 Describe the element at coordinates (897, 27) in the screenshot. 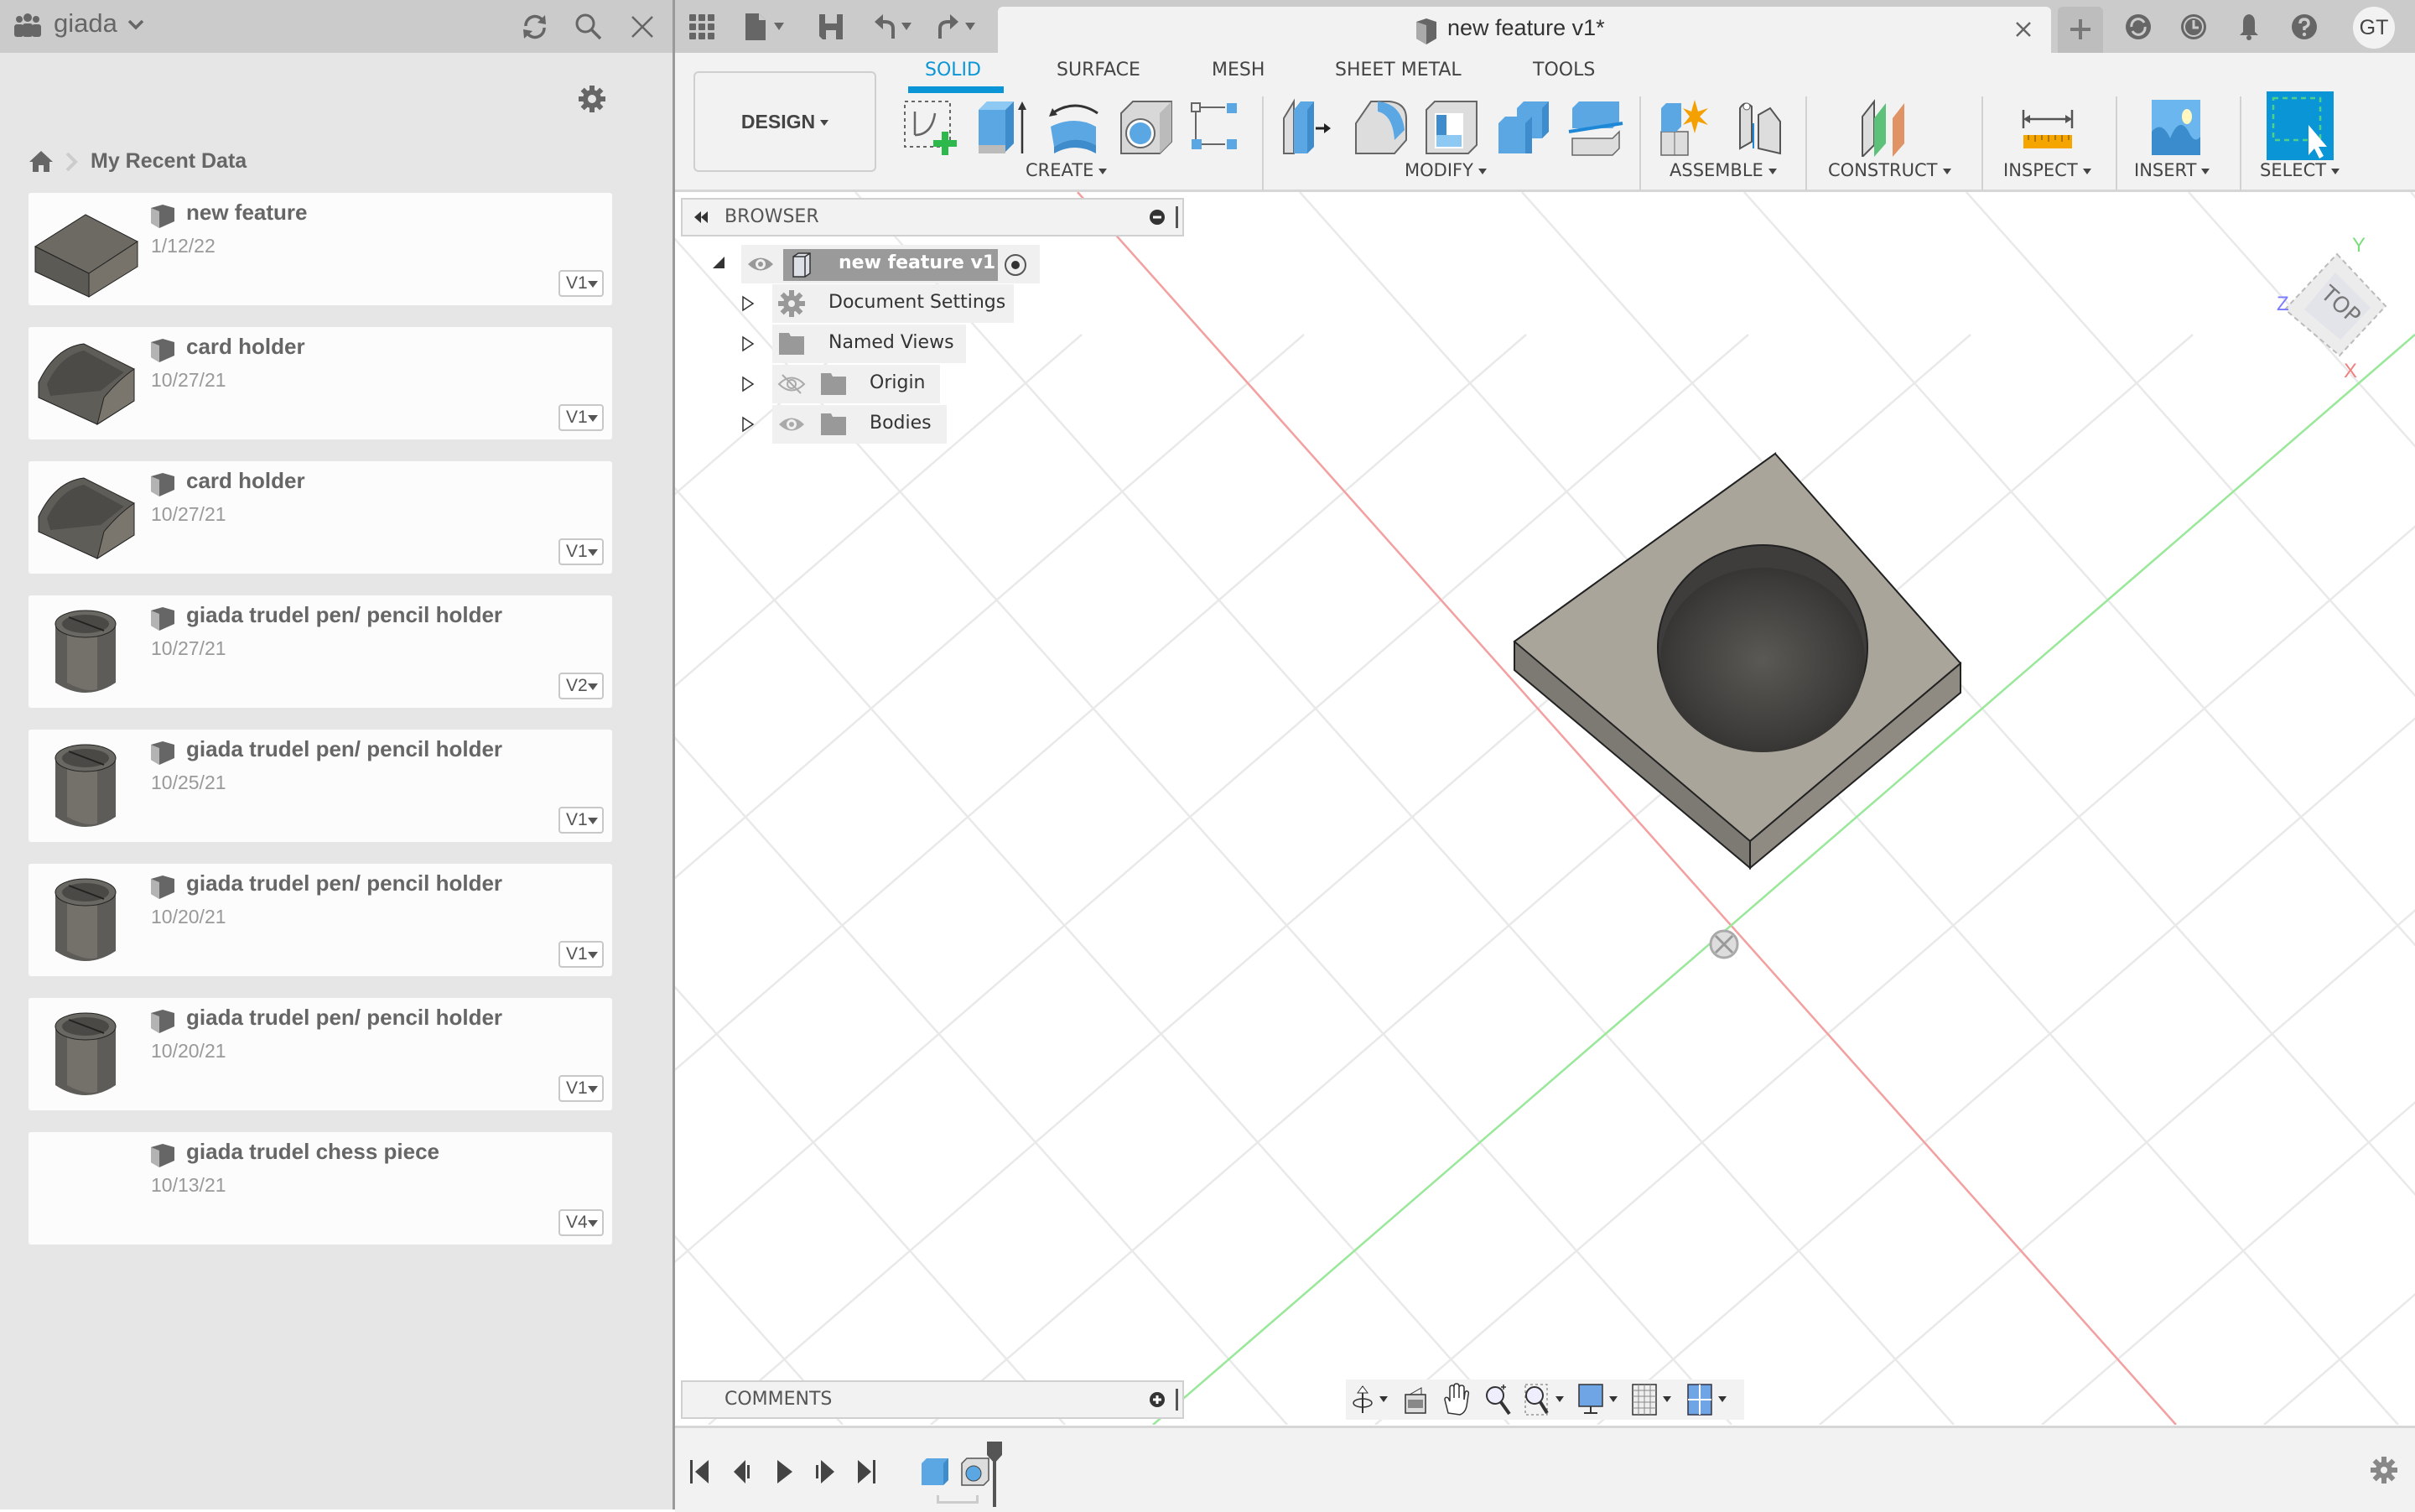

I see `undo-icon` at that location.